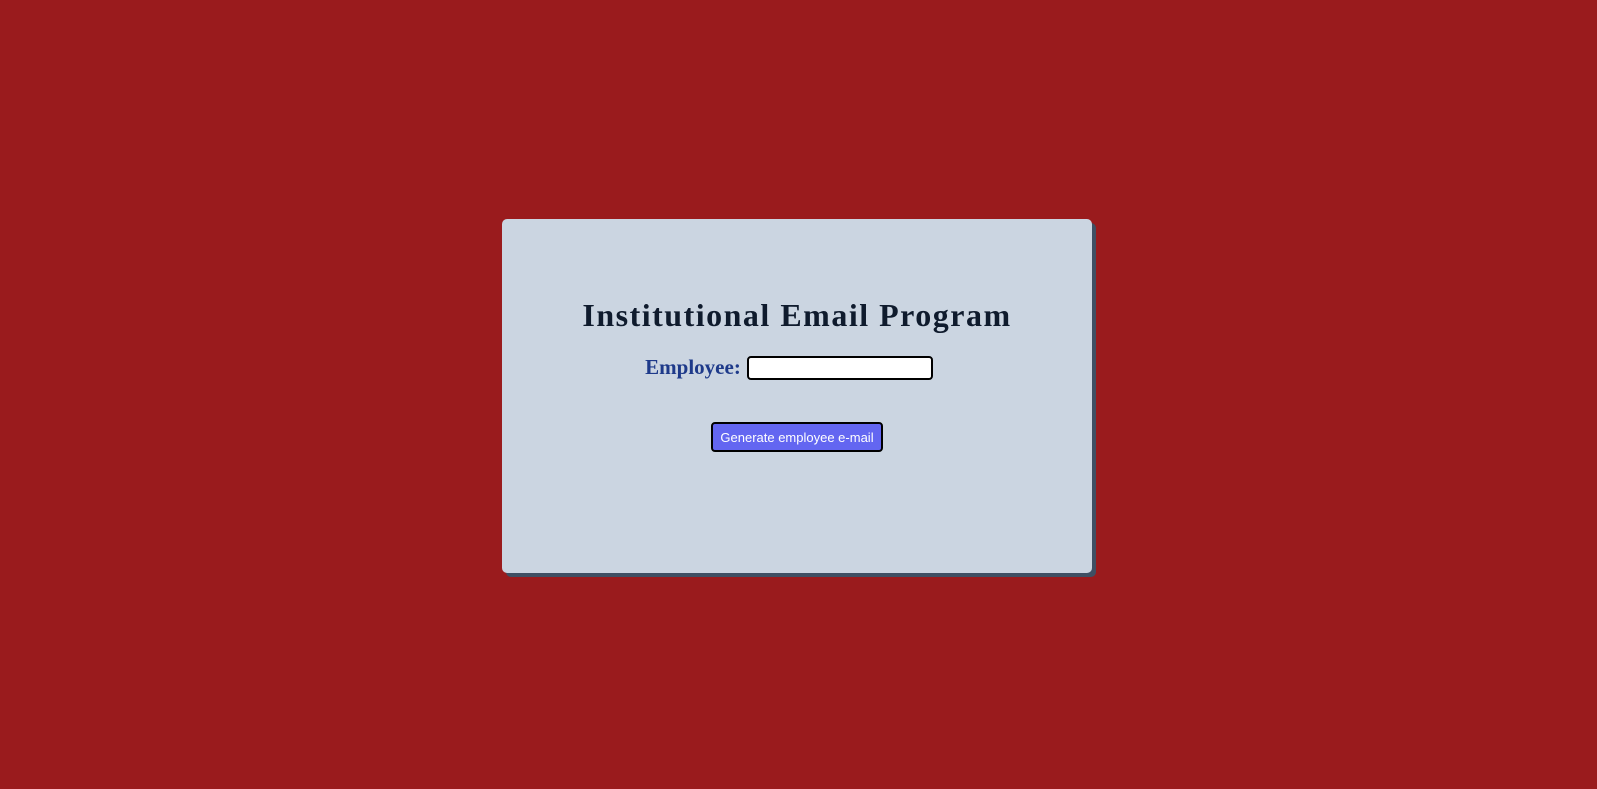 Image resolution: width=1597 pixels, height=789 pixels. I want to click on employee-label: Employee:, so click(693, 367).